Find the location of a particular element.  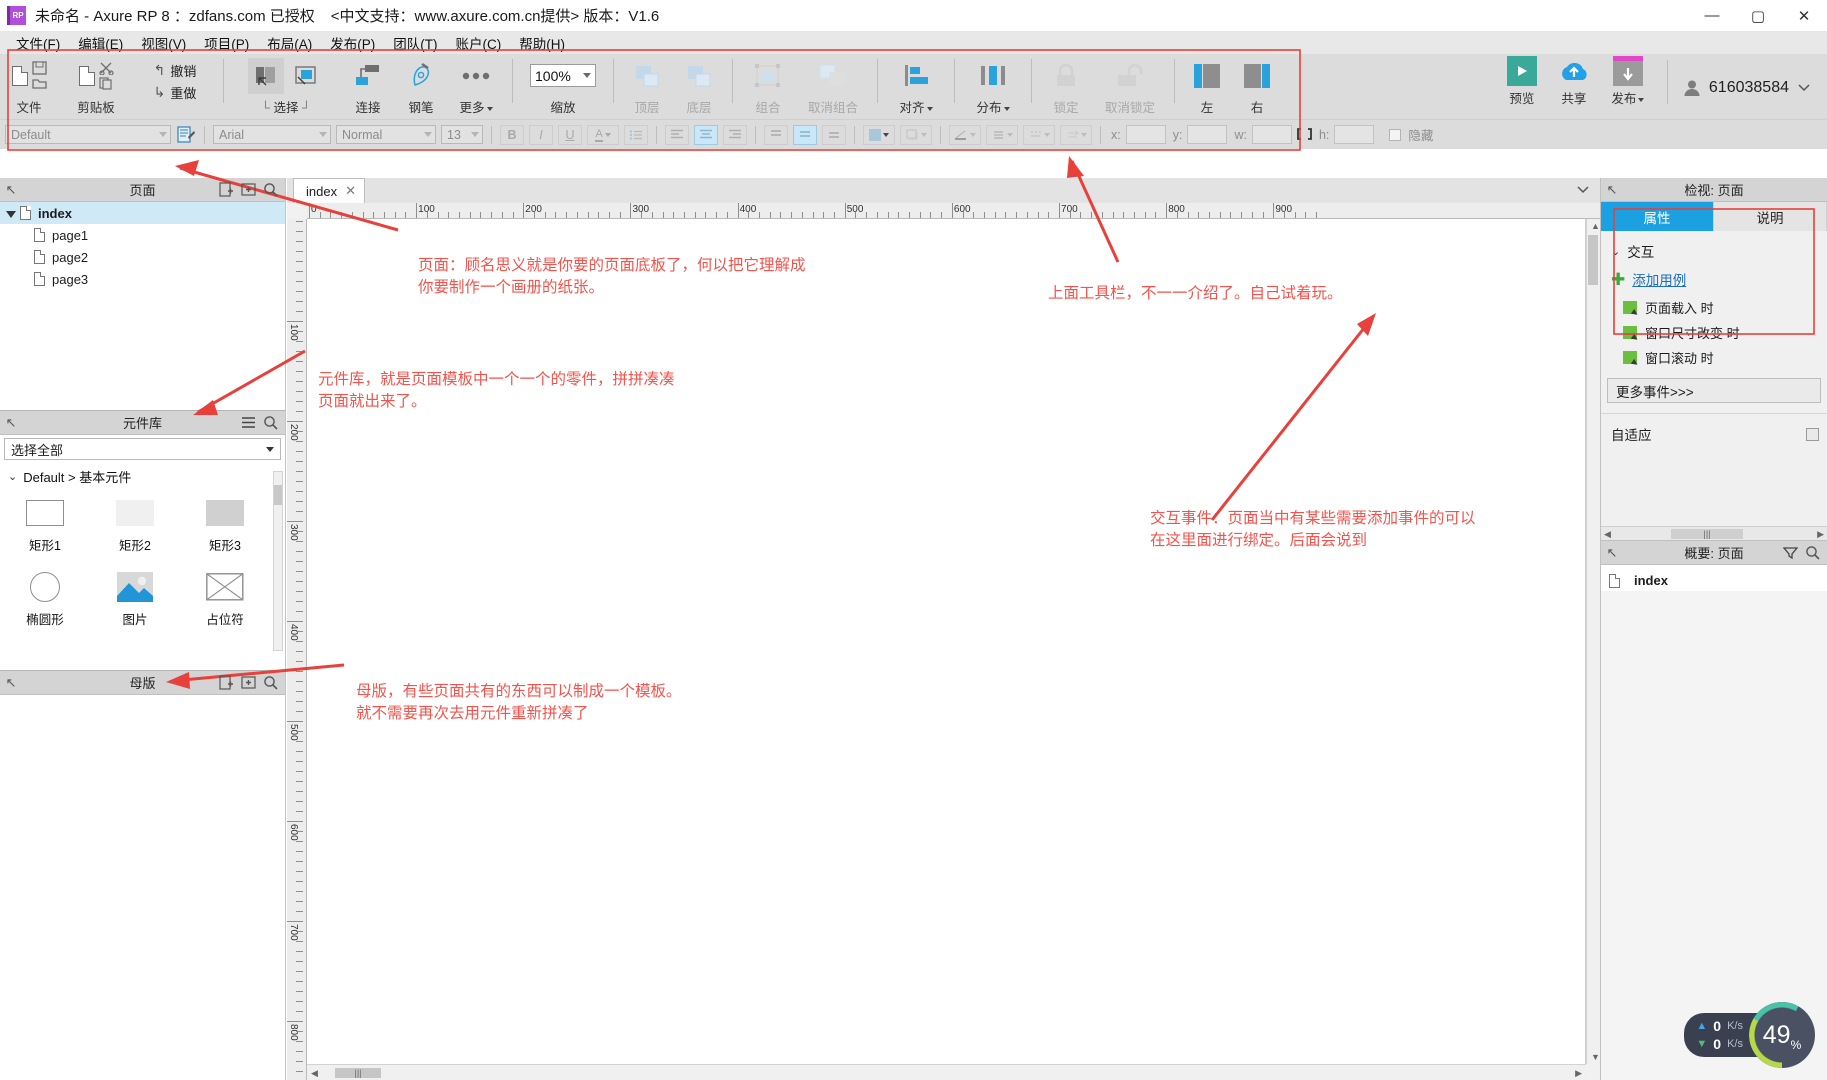

toolbar-group-preview: 预览 is located at coordinates (1522, 82).